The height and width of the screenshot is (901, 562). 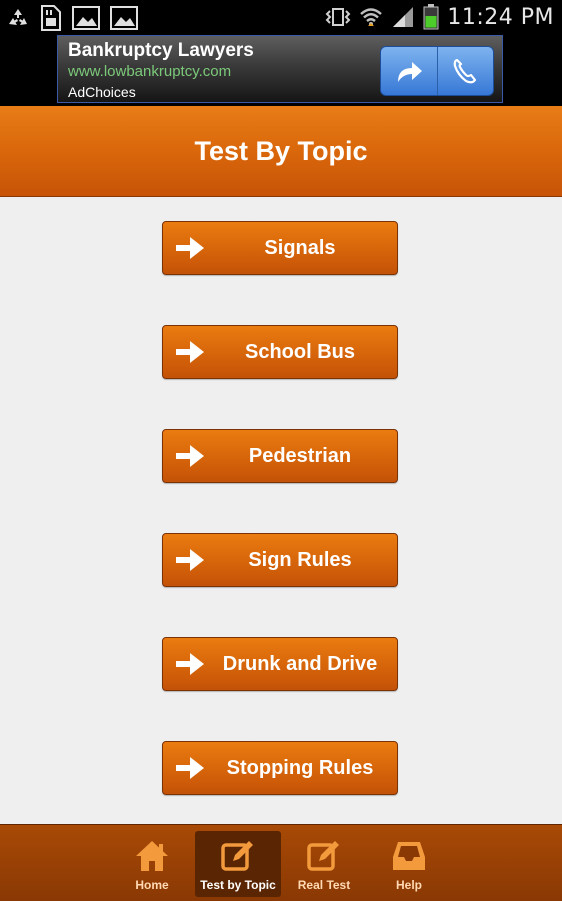 I want to click on topic-label: Drunk and Drive, so click(x=300, y=664).